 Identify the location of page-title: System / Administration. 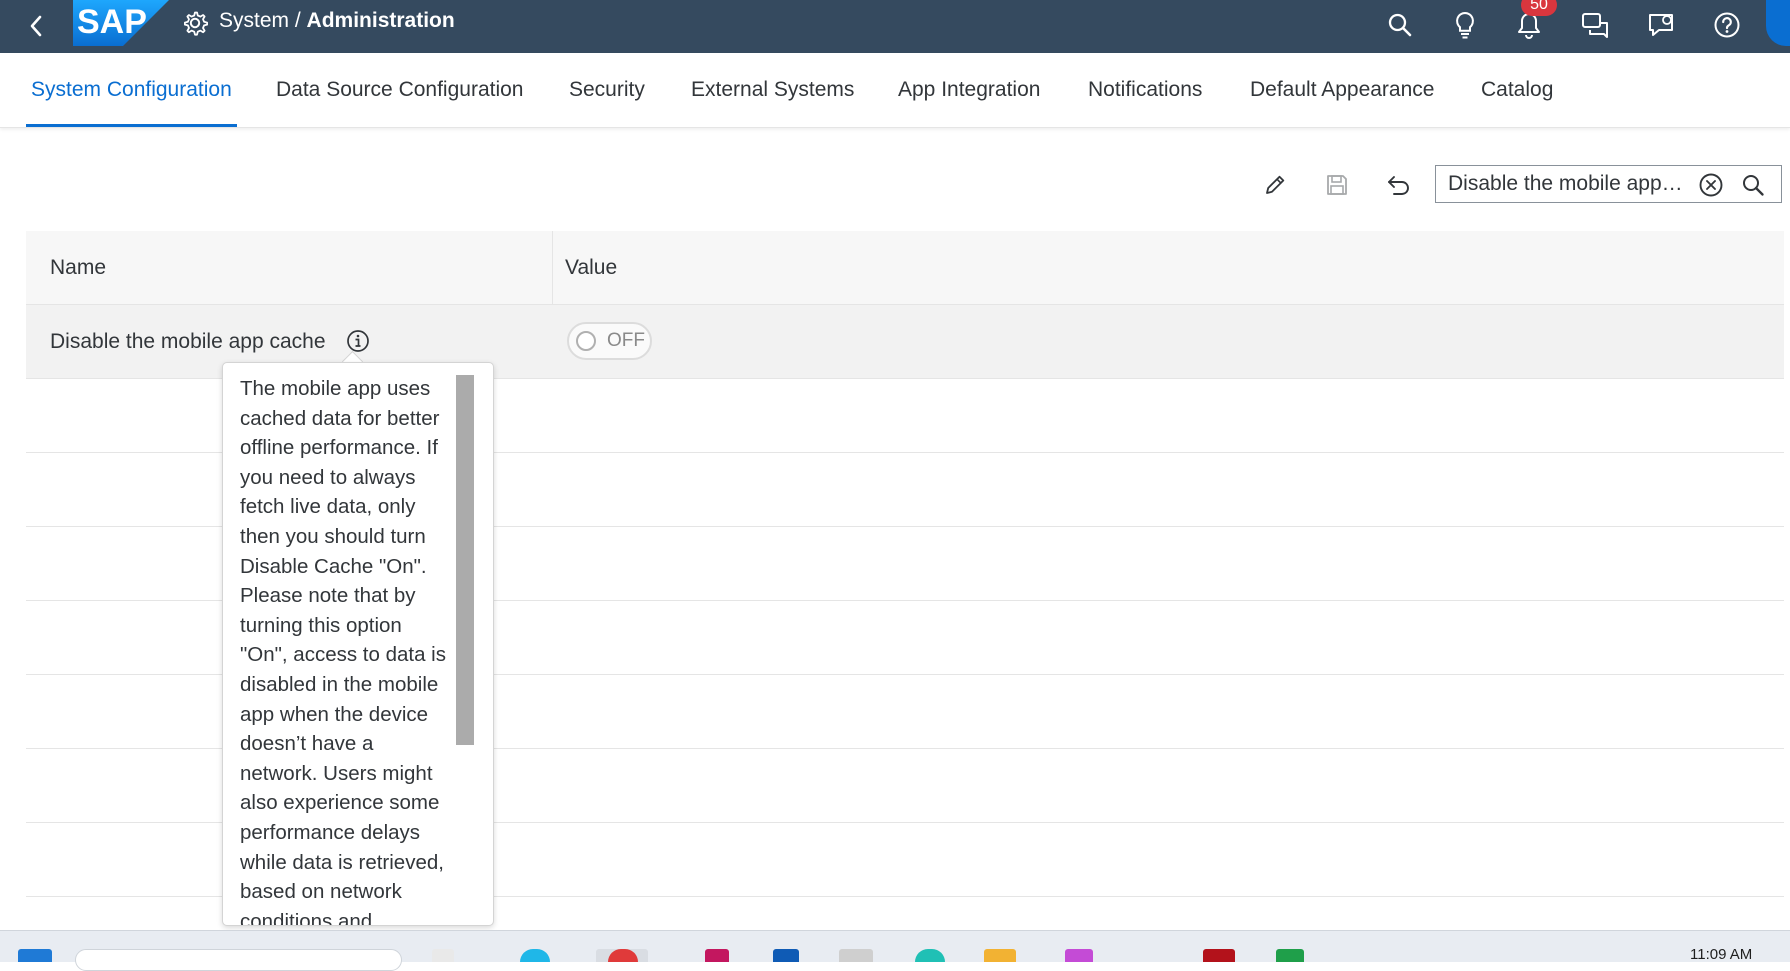
(337, 21).